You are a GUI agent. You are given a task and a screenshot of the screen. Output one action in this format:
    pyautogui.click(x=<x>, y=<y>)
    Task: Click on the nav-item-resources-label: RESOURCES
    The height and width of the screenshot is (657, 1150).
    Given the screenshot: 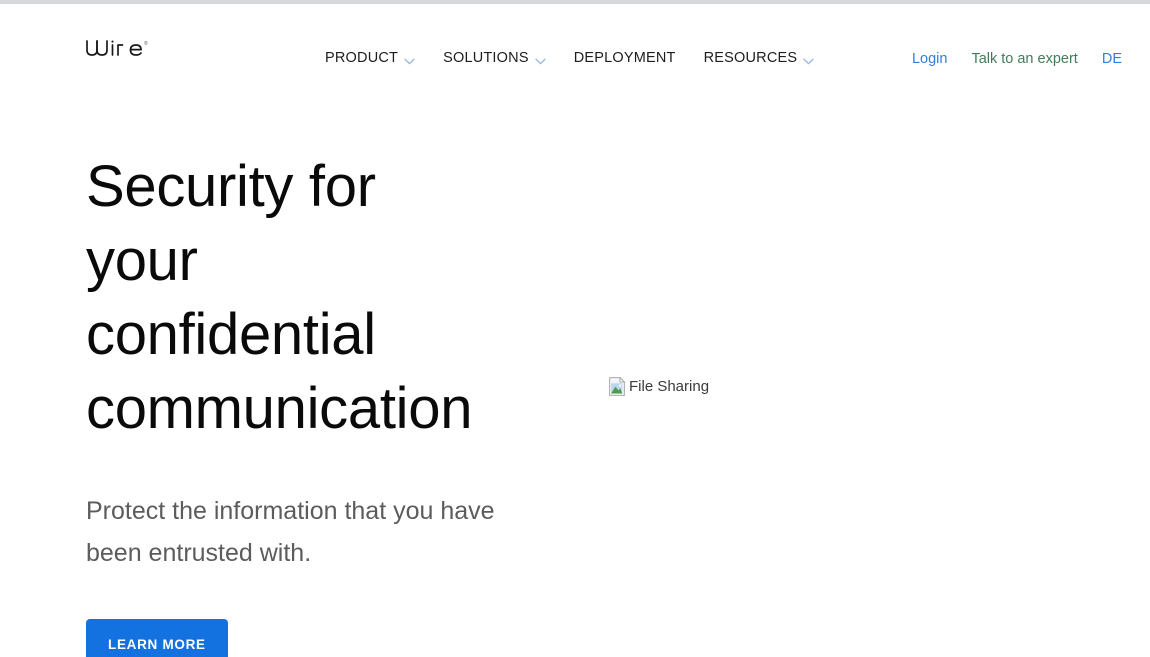 What is the action you would take?
    pyautogui.click(x=750, y=58)
    